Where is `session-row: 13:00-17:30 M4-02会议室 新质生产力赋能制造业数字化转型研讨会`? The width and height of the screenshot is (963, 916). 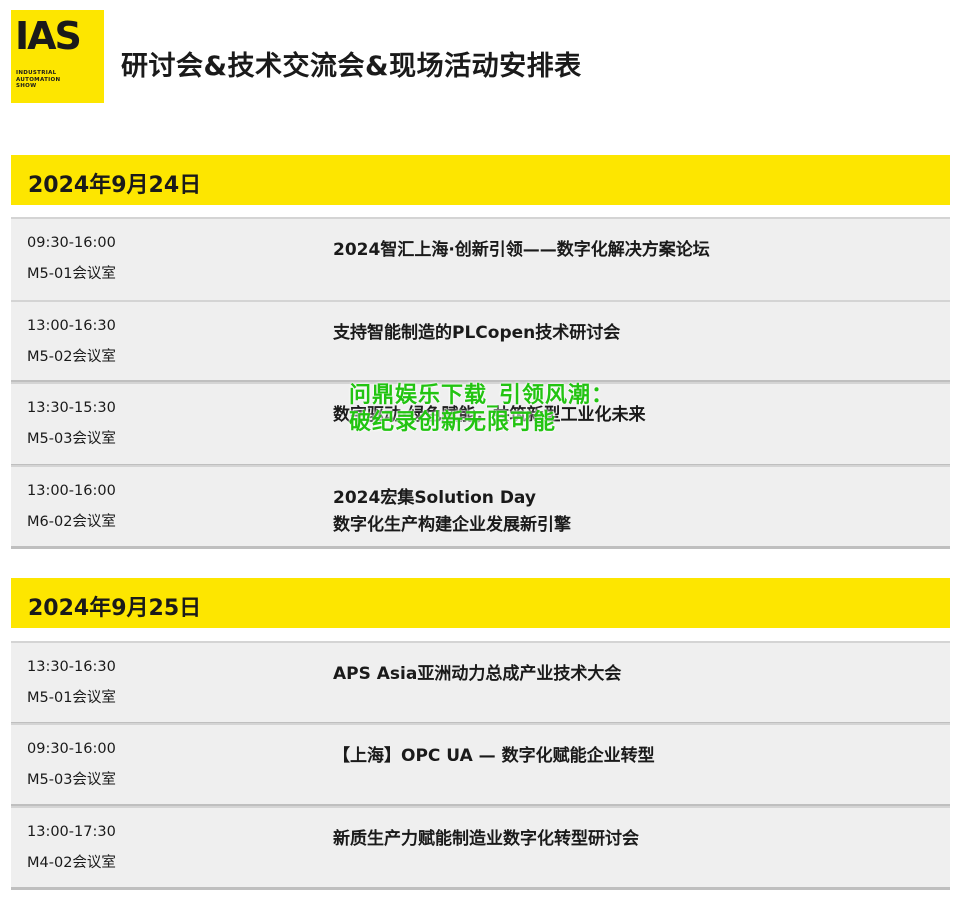 session-row: 13:00-17:30 M4-02会议室 新质生产力赋能制造业数字化转型研讨会 is located at coordinates (480, 848).